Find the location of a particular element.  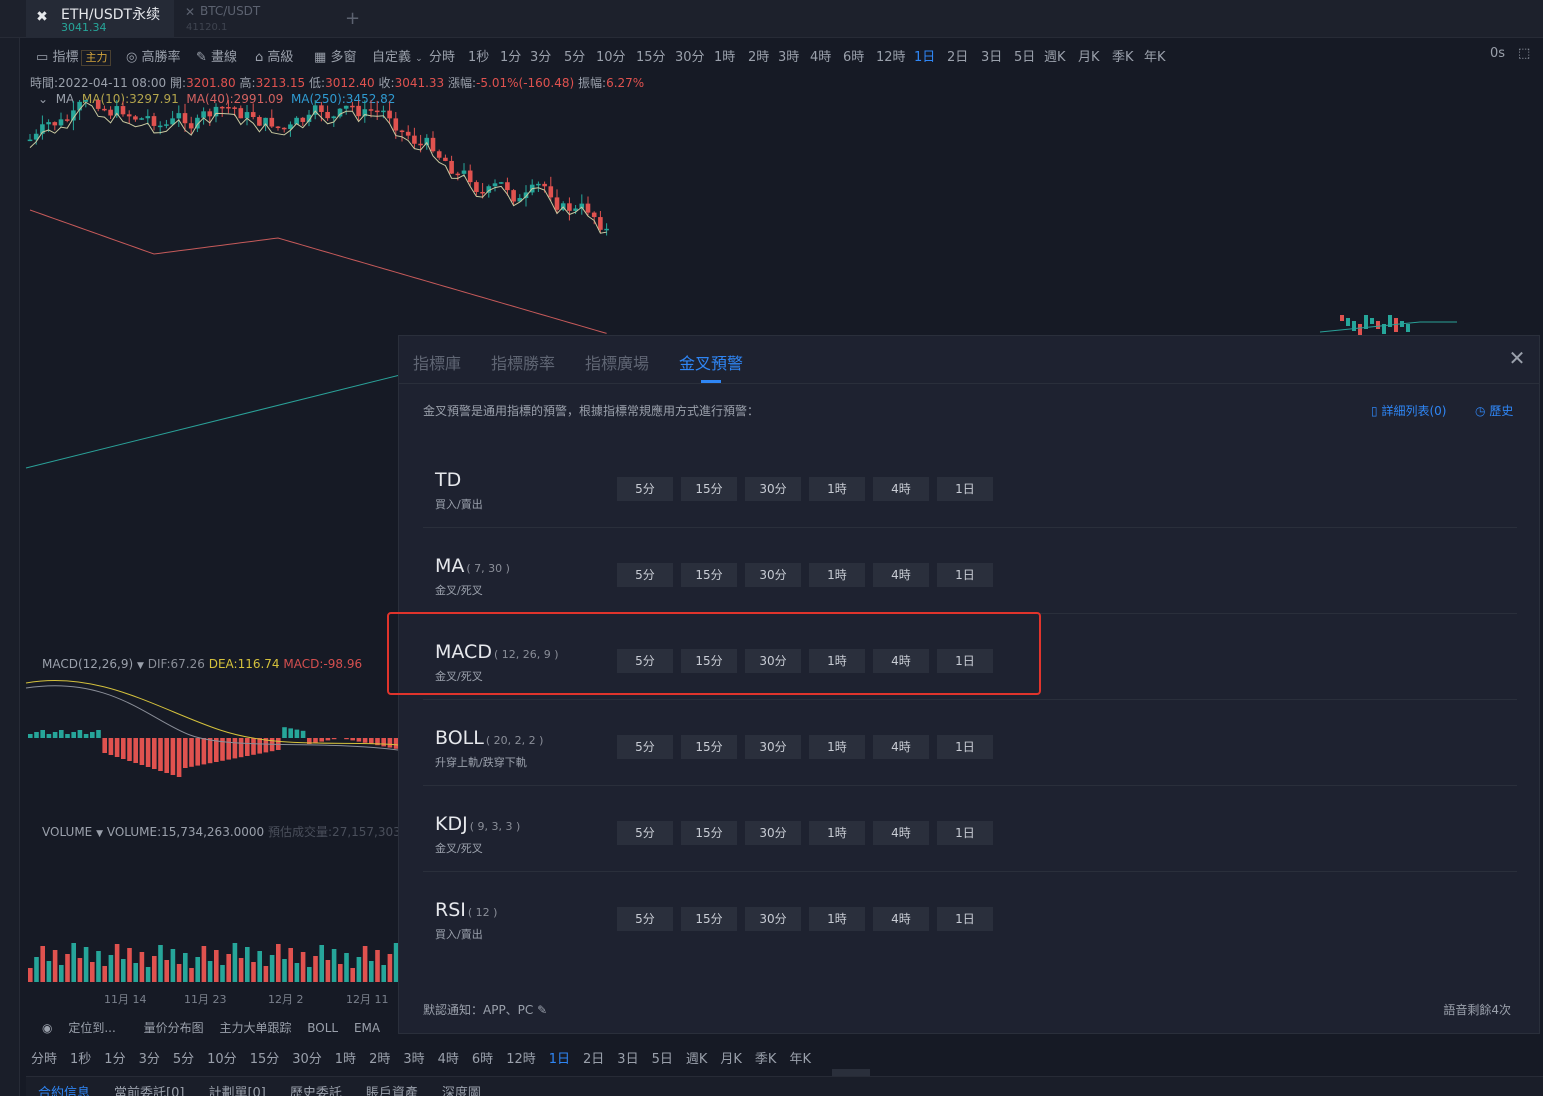

bottom-timeframe-6: 15分 is located at coordinates (265, 1059).